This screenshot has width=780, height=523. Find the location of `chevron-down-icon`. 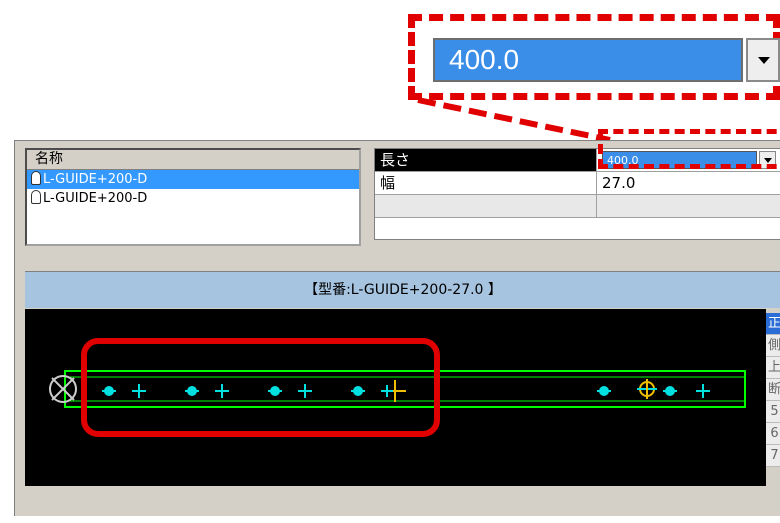

chevron-down-icon is located at coordinates (768, 160).